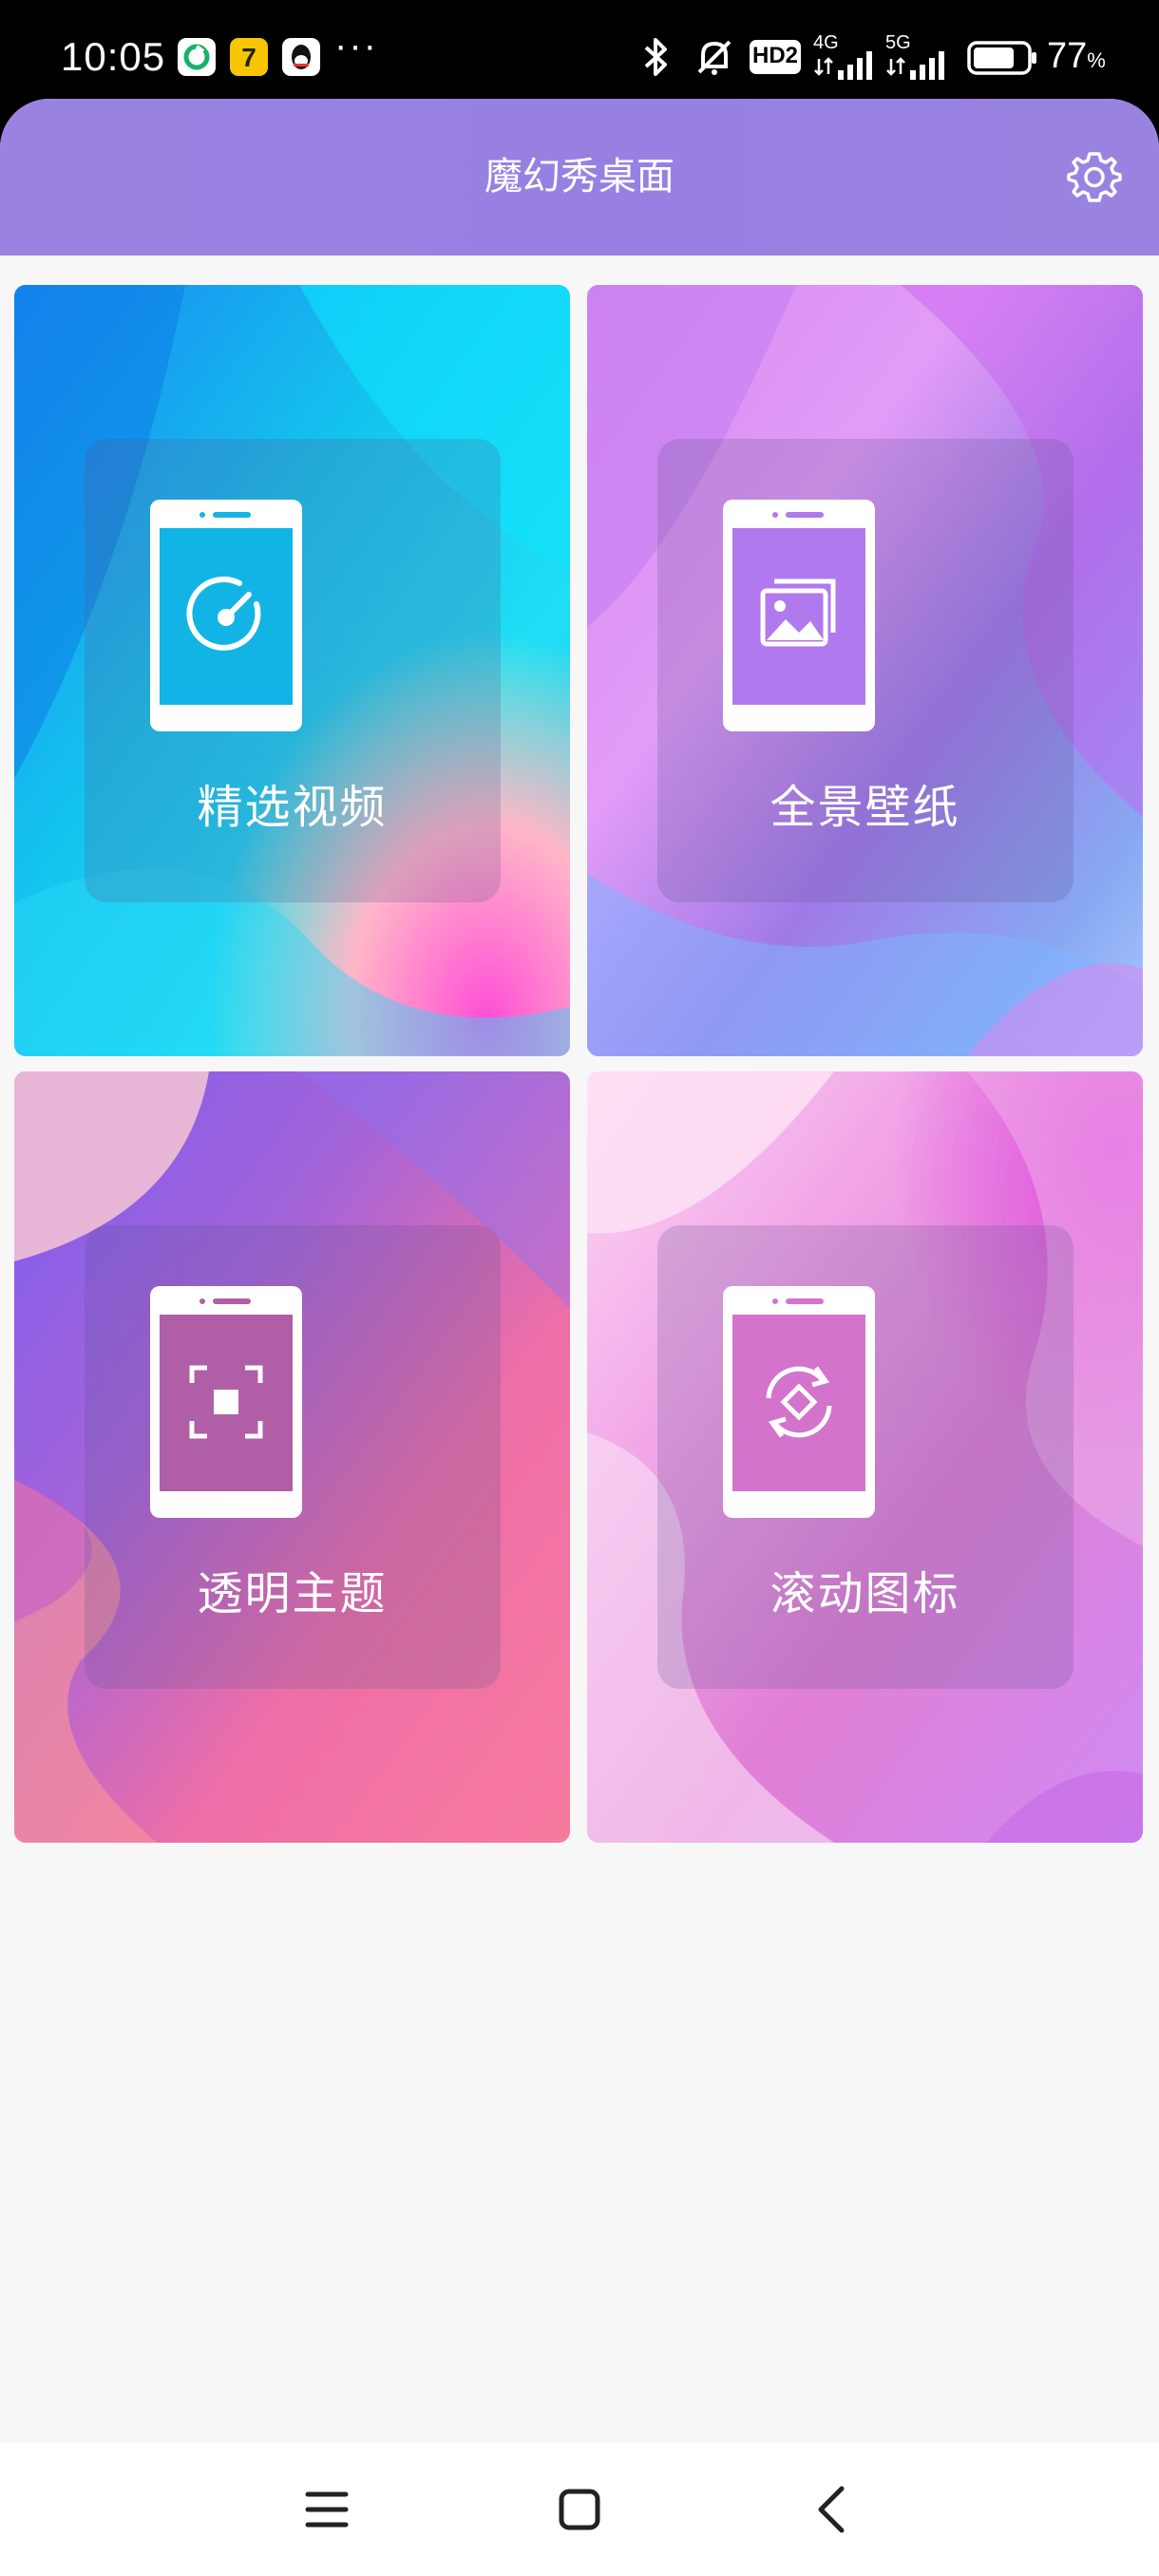  I want to click on back-button, so click(832, 2510).